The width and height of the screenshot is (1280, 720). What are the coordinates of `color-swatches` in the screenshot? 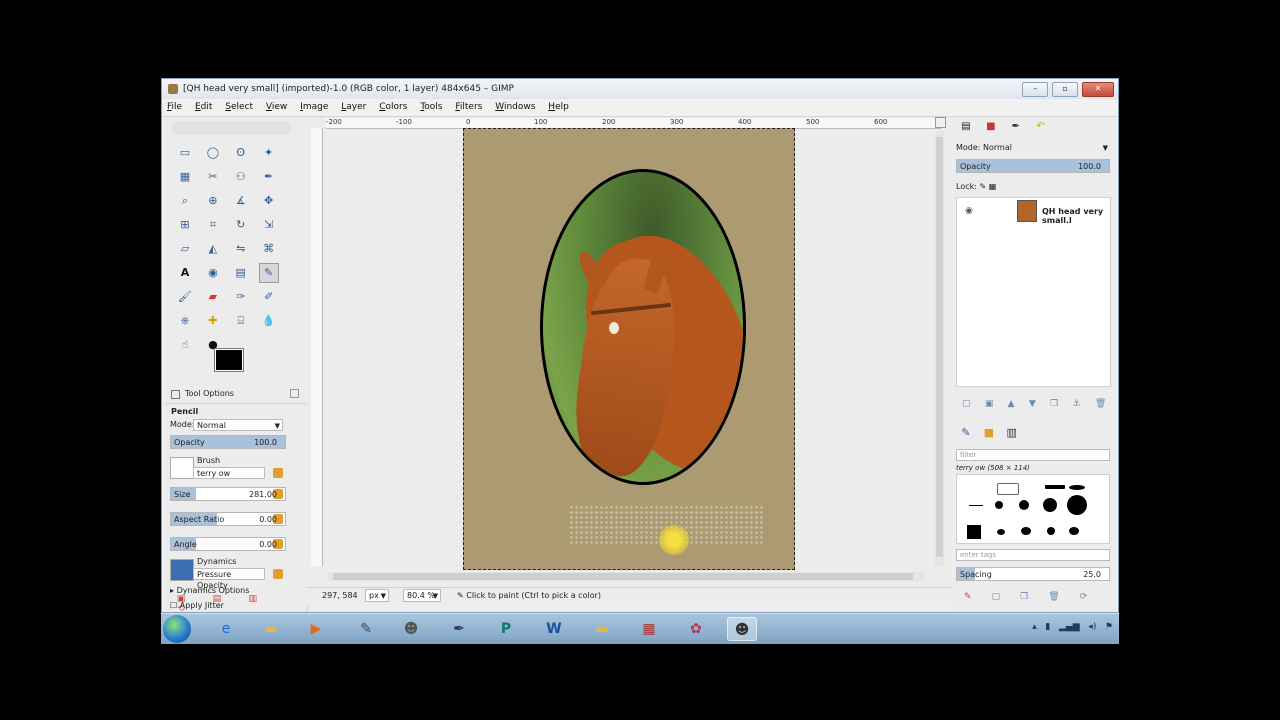 It's located at (235, 365).